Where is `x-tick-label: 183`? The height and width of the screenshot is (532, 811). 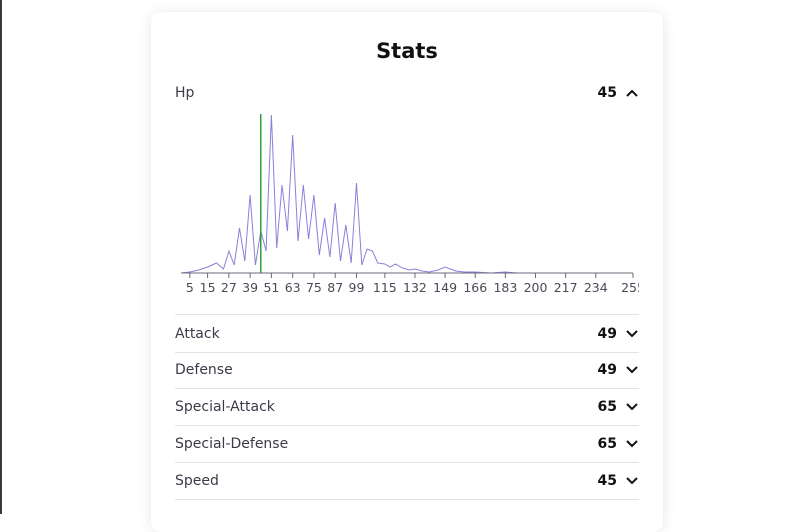 x-tick-label: 183 is located at coordinates (505, 287).